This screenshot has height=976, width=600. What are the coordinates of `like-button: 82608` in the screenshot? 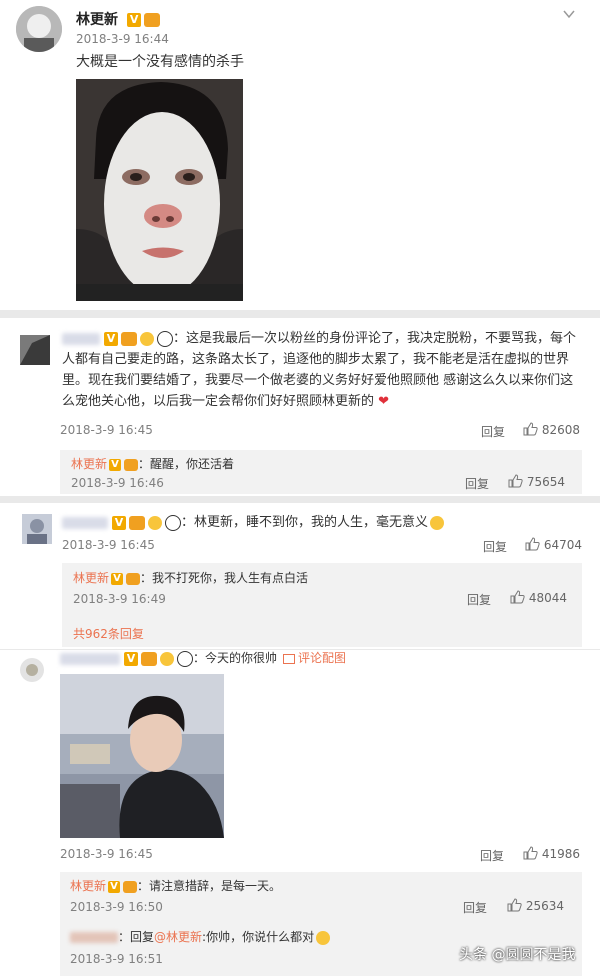 It's located at (551, 430).